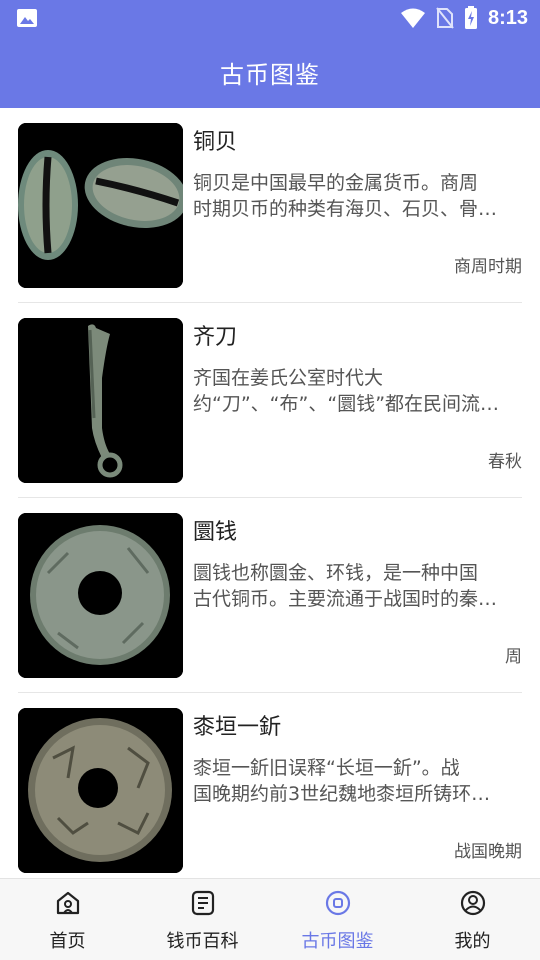 Image resolution: width=540 pixels, height=960 pixels. I want to click on no-sim-icon, so click(445, 18).